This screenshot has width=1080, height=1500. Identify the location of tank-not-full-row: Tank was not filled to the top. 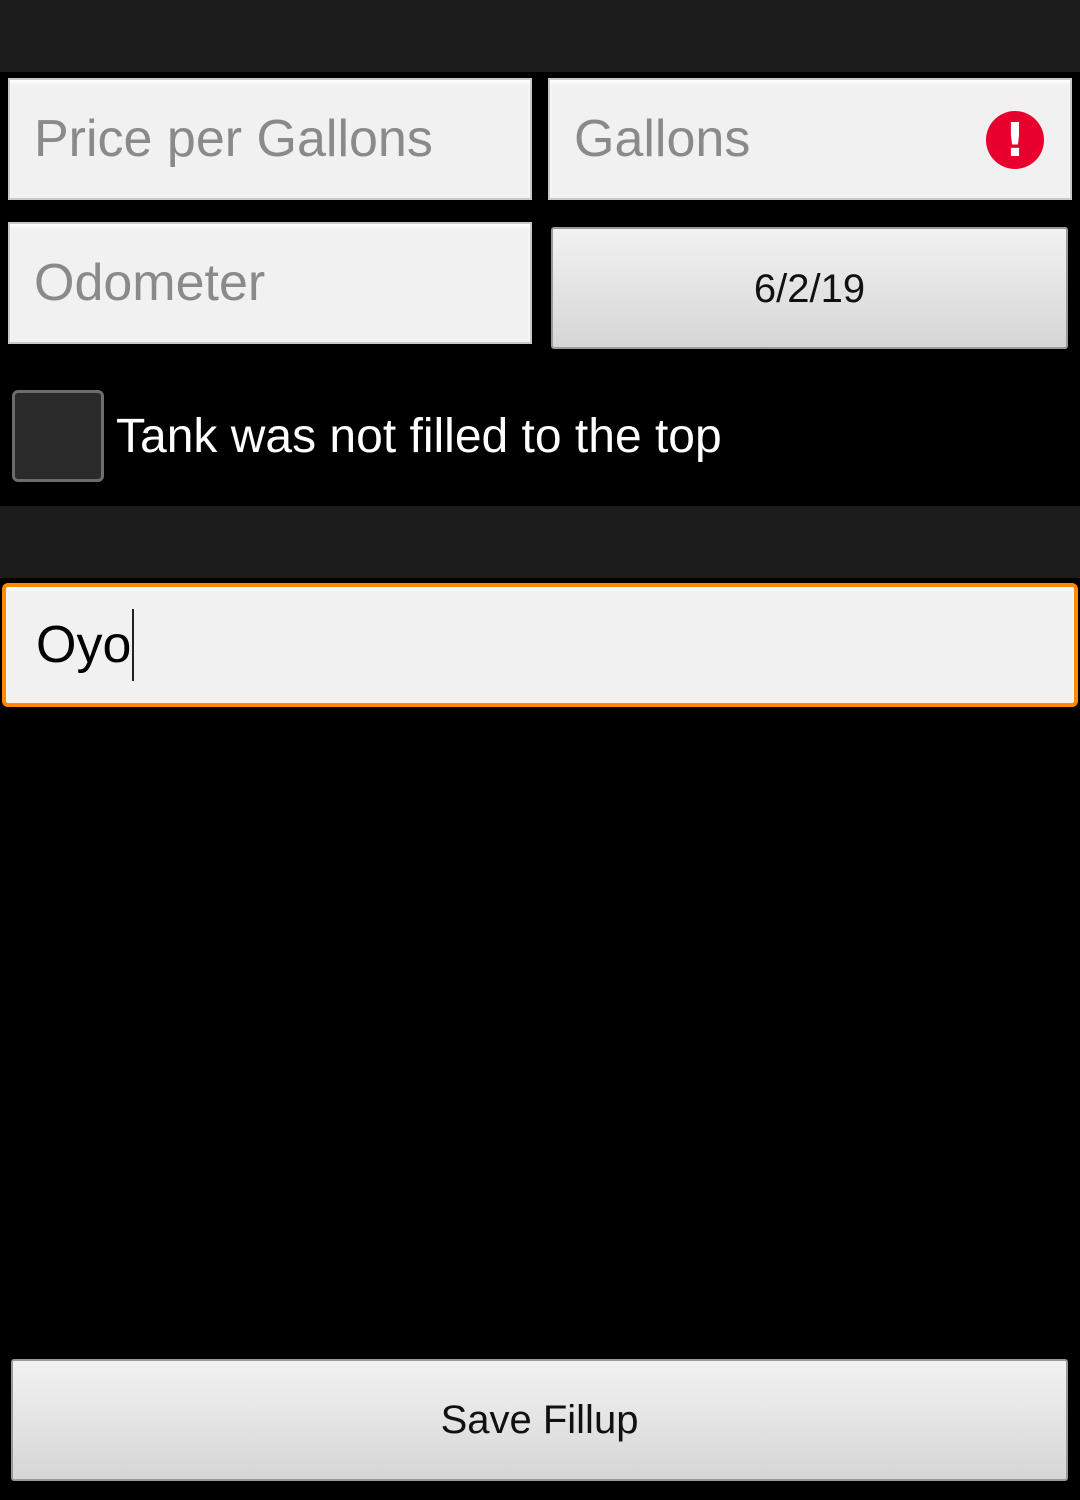
(367, 436).